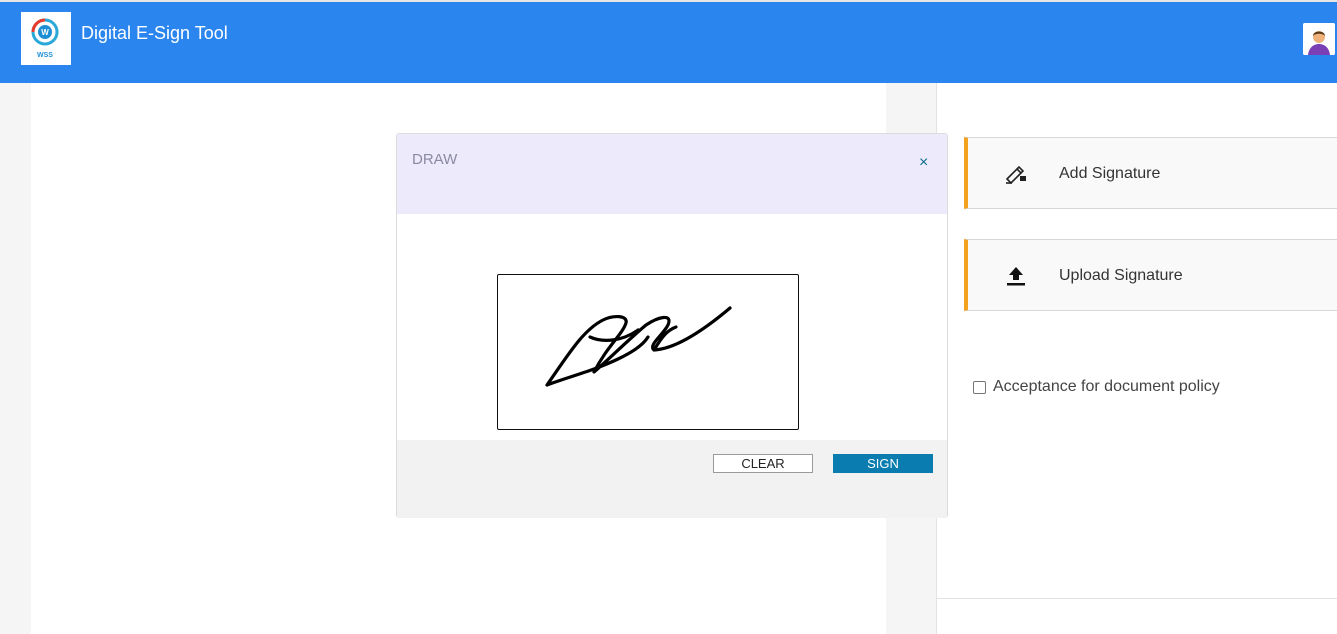  I want to click on upload-signature-label: Upload Signature, so click(1121, 275).